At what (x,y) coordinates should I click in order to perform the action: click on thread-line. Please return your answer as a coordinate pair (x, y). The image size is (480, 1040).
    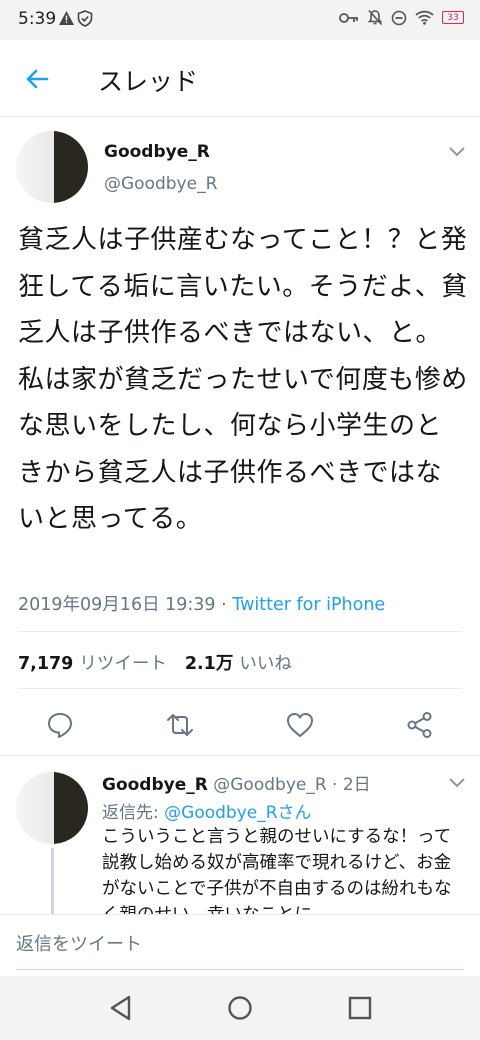
    Looking at the image, I should click on (52, 881).